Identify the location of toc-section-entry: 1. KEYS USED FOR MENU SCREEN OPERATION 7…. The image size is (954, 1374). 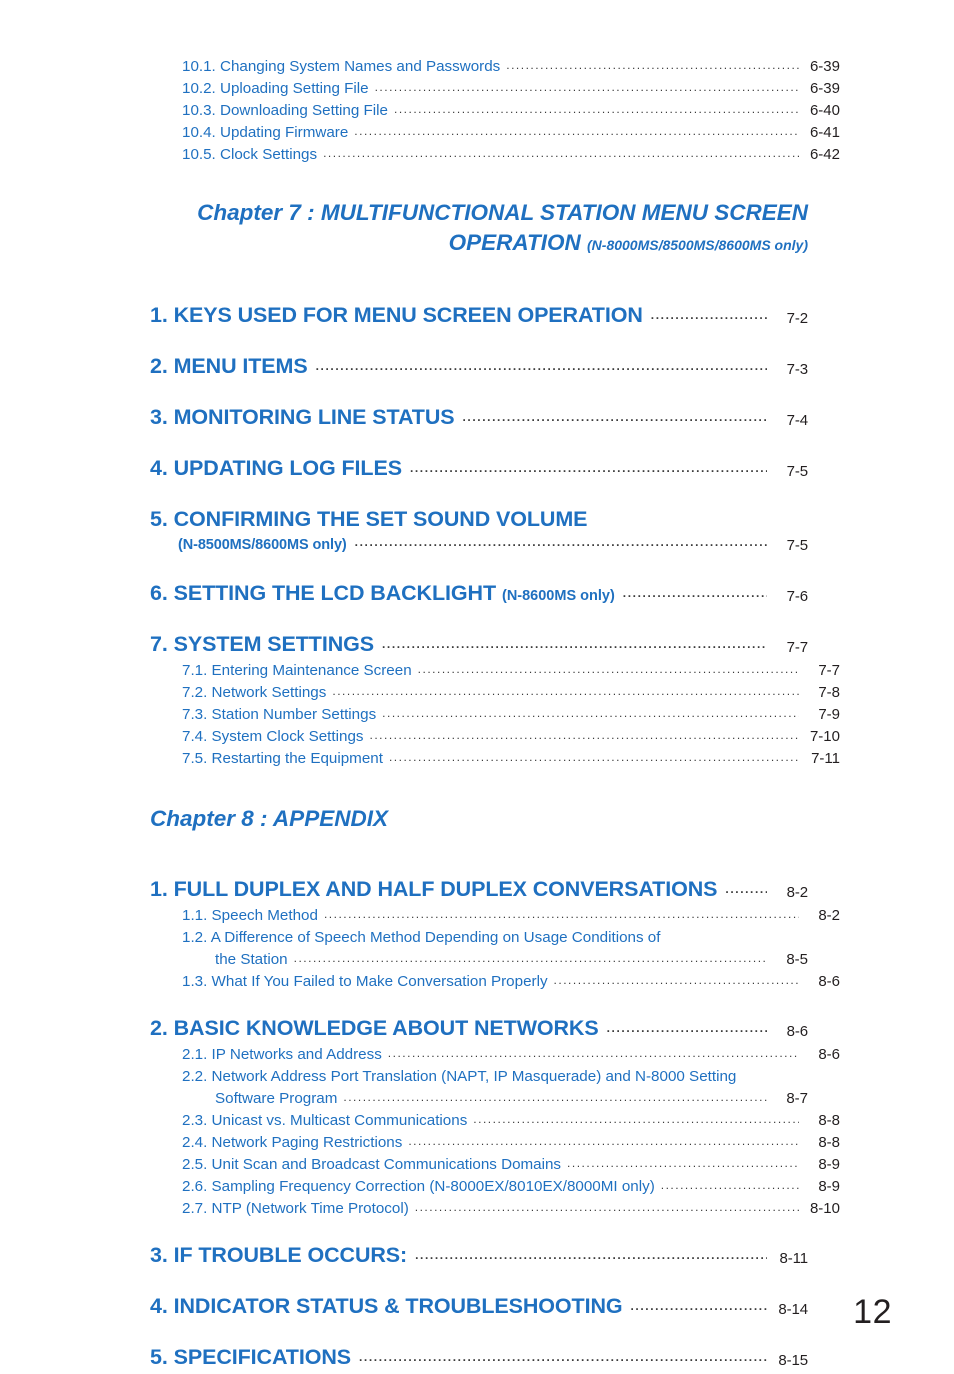
(479, 316).